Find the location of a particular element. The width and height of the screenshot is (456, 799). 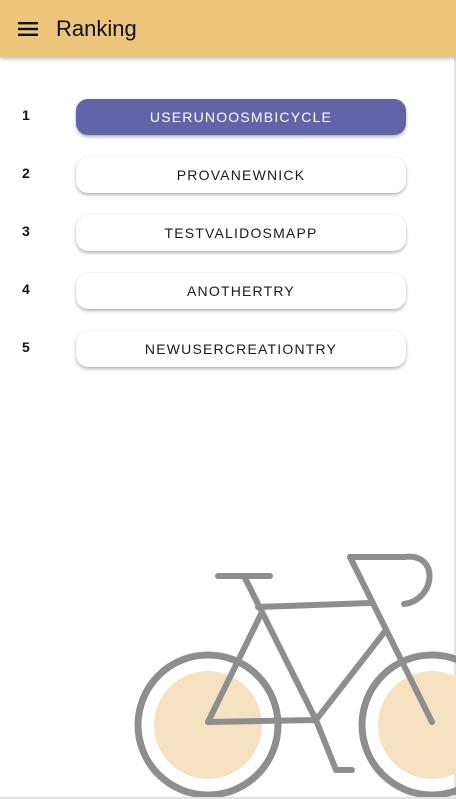

rank-number: 5 is located at coordinates (26, 347).